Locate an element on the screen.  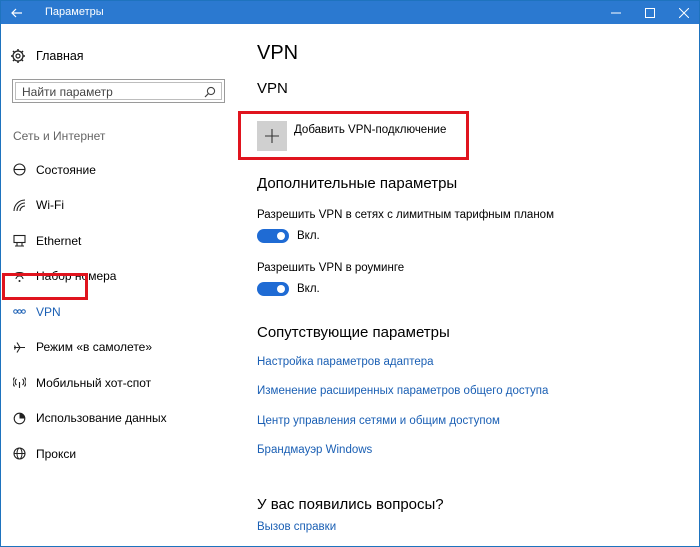
firewall-link: Брандмауэр Windows is located at coordinates (314, 450).